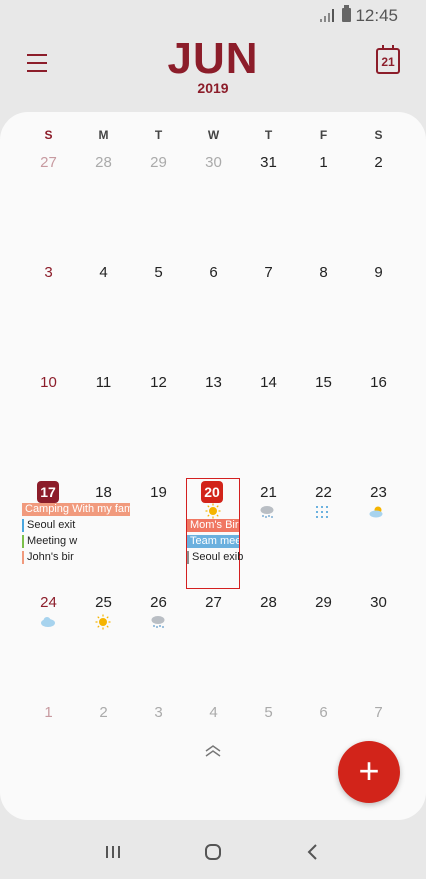 The width and height of the screenshot is (426, 879). I want to click on add-event-button: +, so click(369, 772).